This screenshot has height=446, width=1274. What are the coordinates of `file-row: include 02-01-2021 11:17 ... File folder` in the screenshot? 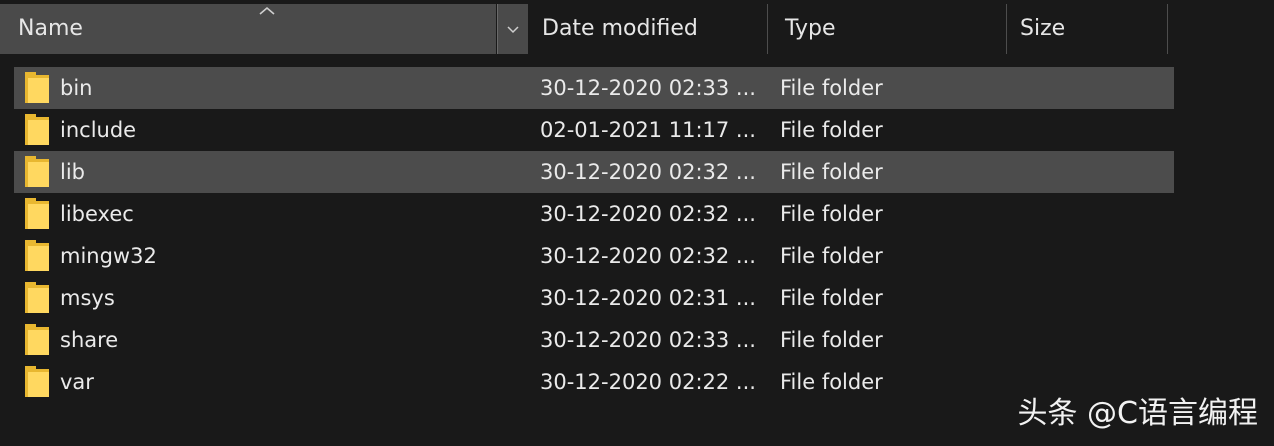 It's located at (594, 130).